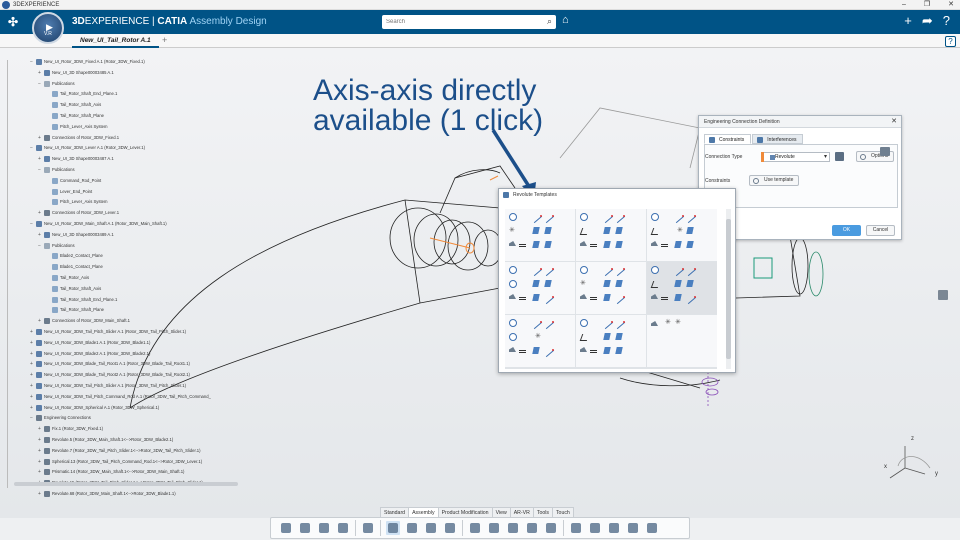 The image size is (960, 540). What do you see at coordinates (614, 528) in the screenshot?
I see `render-icon` at bounding box center [614, 528].